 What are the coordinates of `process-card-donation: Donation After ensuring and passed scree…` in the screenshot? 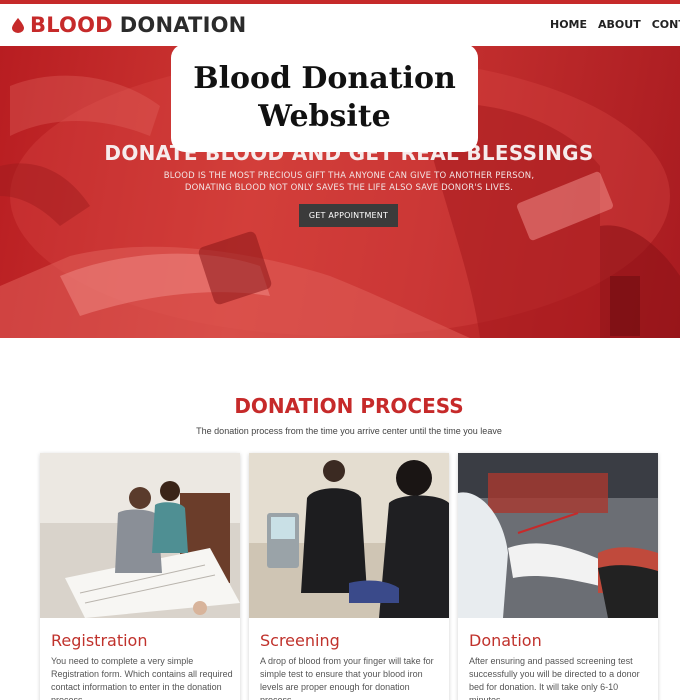 It's located at (558, 576).